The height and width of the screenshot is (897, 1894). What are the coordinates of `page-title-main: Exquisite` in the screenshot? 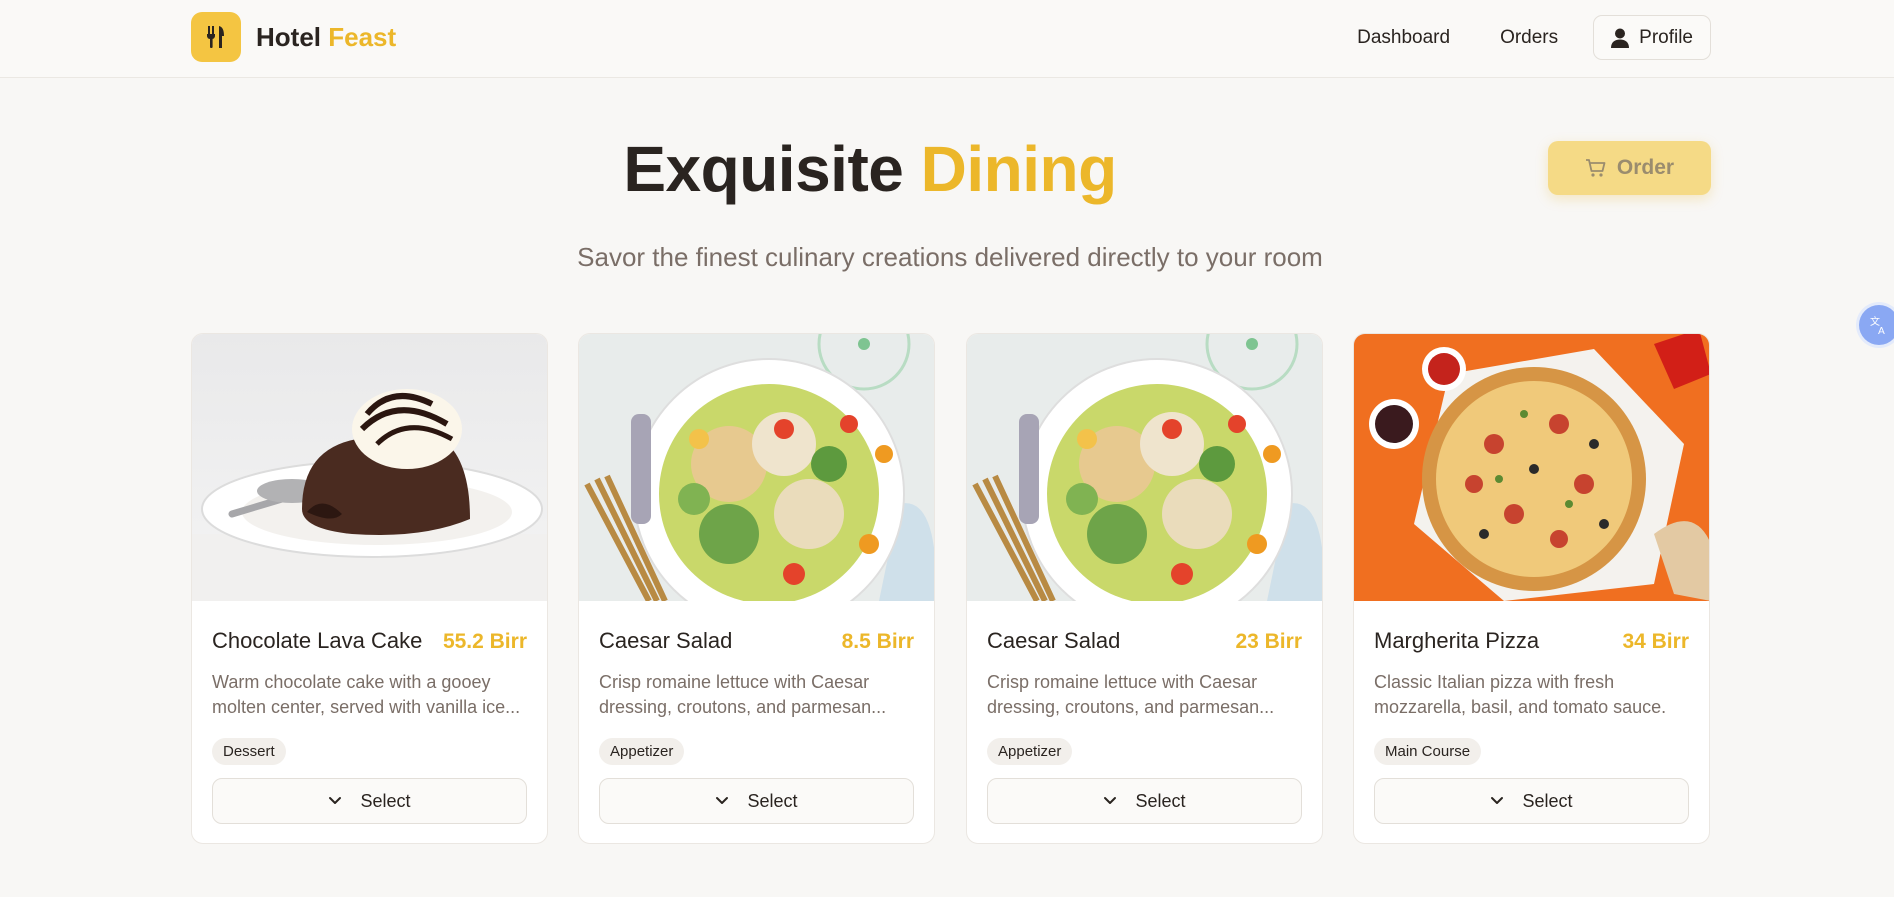 It's located at (763, 169).